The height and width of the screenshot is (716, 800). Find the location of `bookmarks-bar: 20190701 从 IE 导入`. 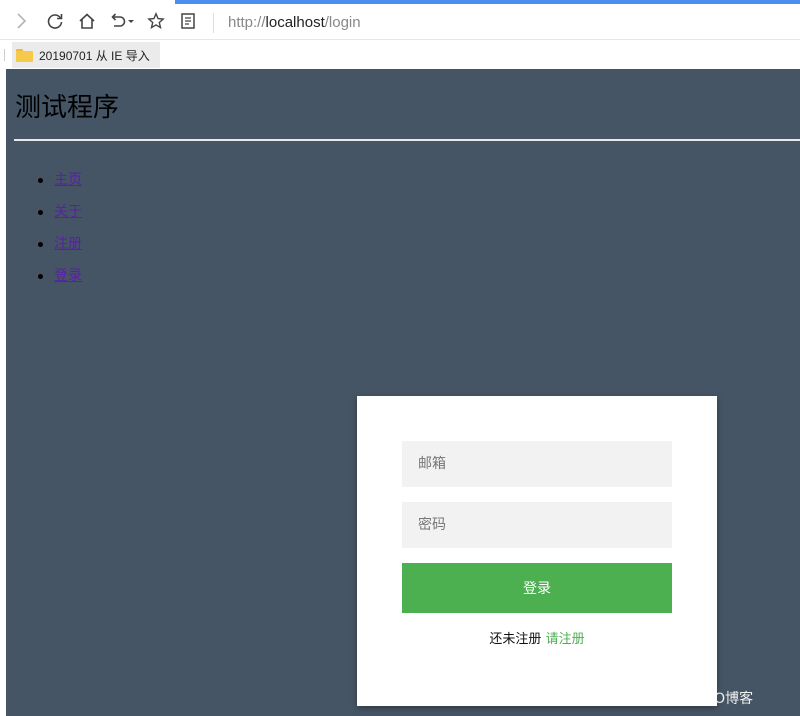

bookmarks-bar: 20190701 从 IE 导入 is located at coordinates (400, 54).